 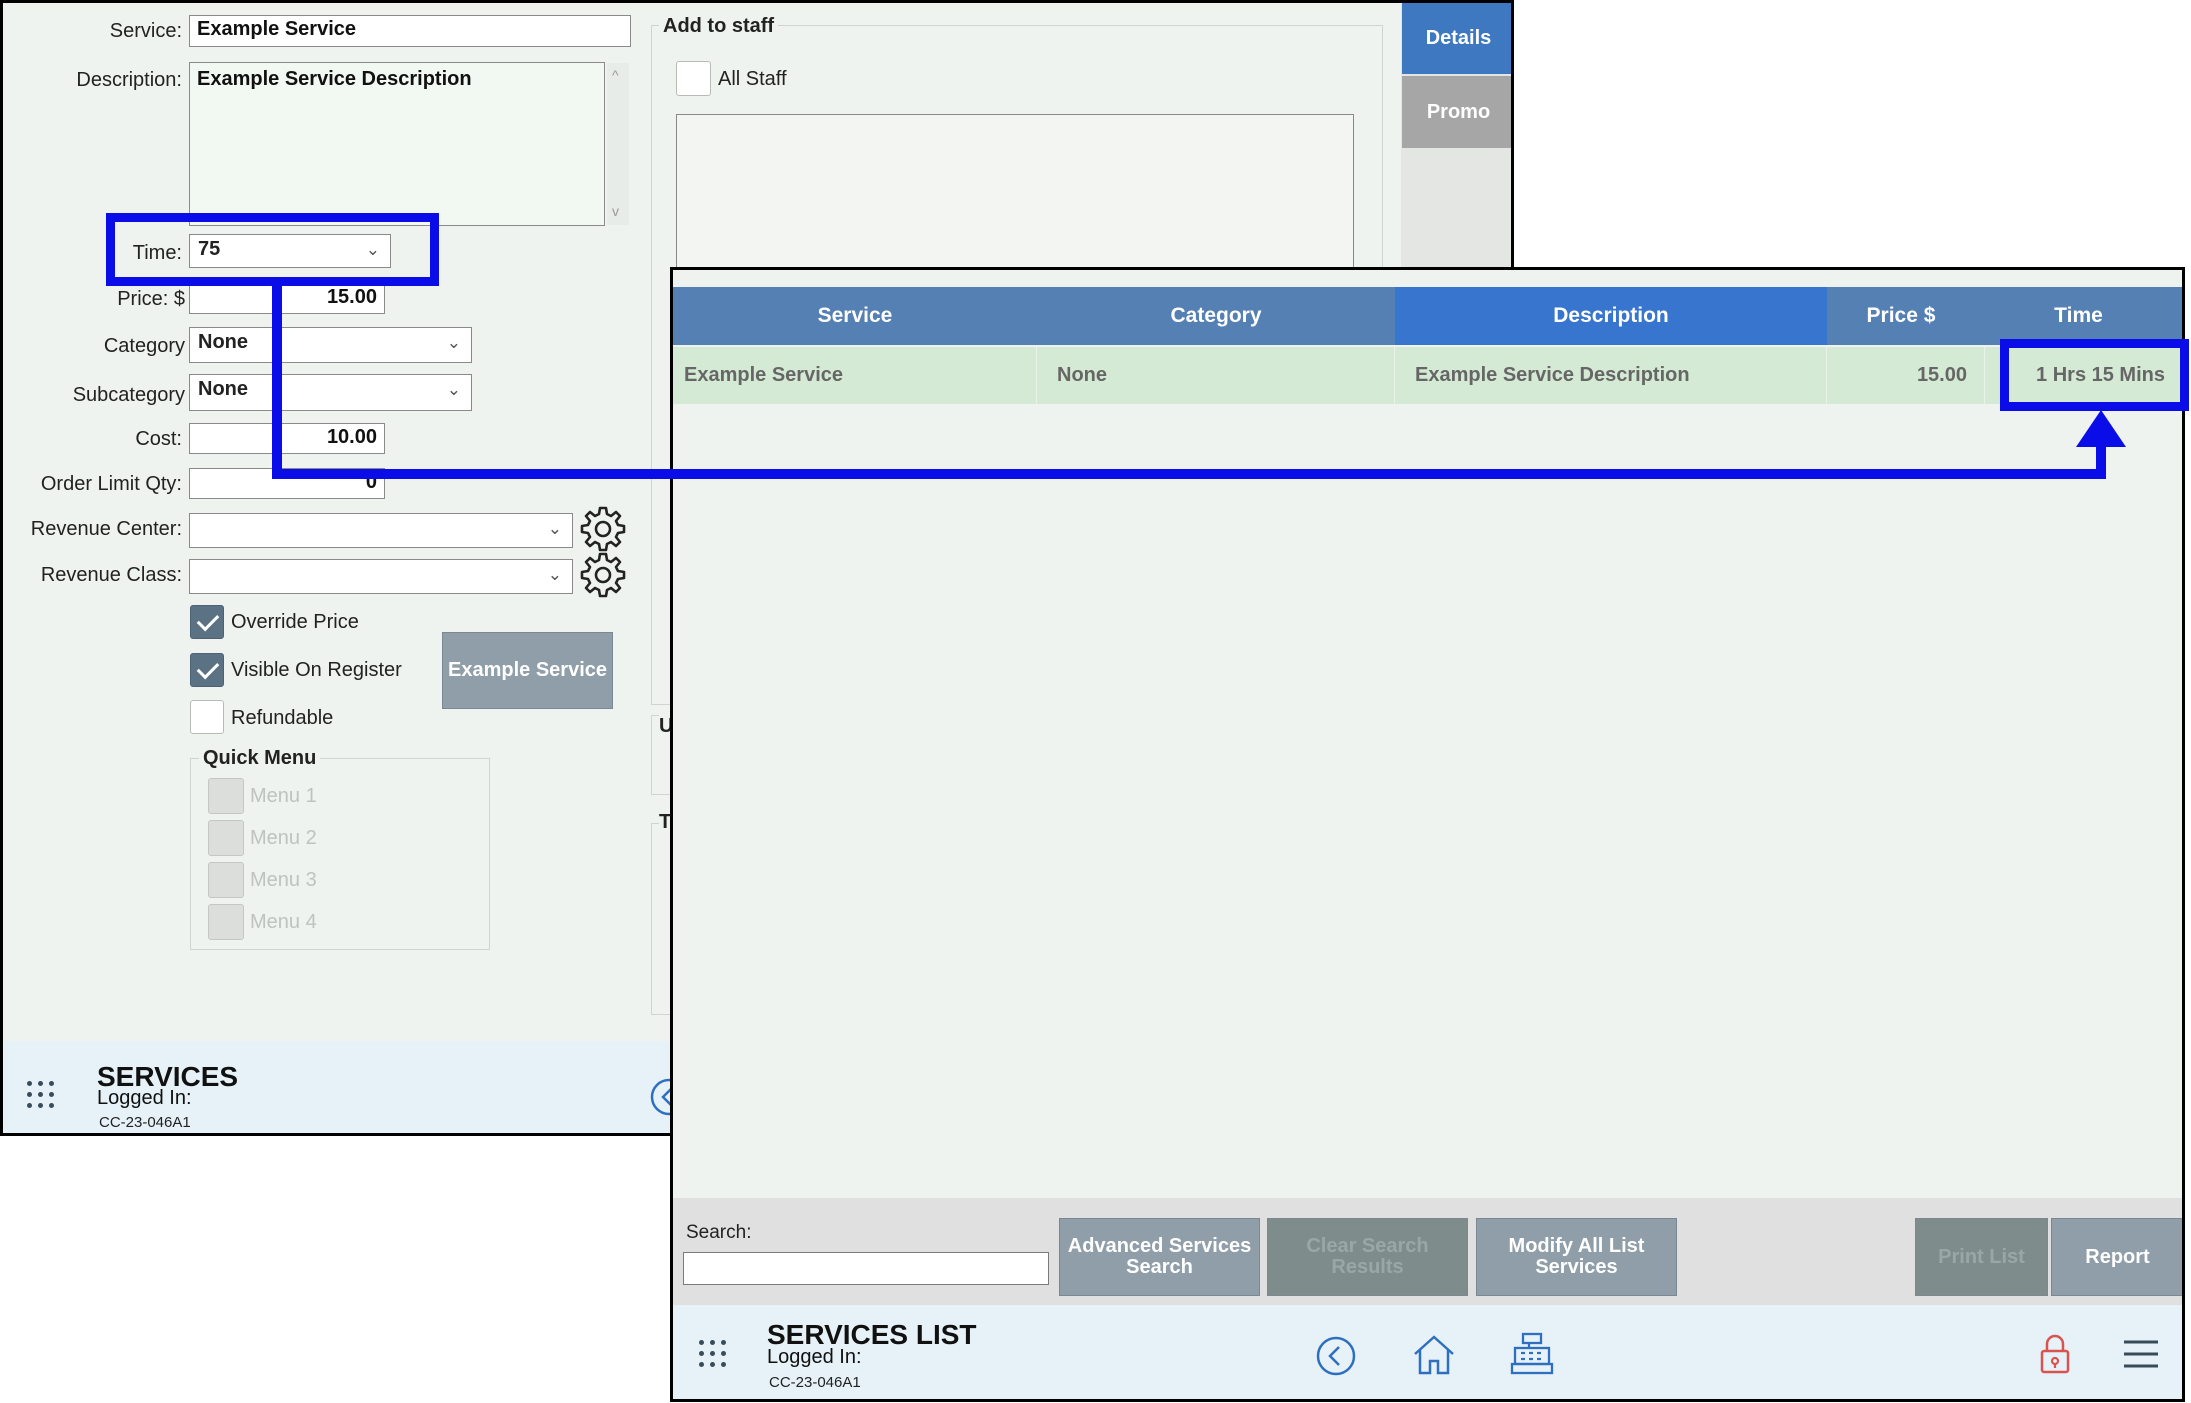 What do you see at coordinates (719, 1232) in the screenshot?
I see `search-label: Search:` at bounding box center [719, 1232].